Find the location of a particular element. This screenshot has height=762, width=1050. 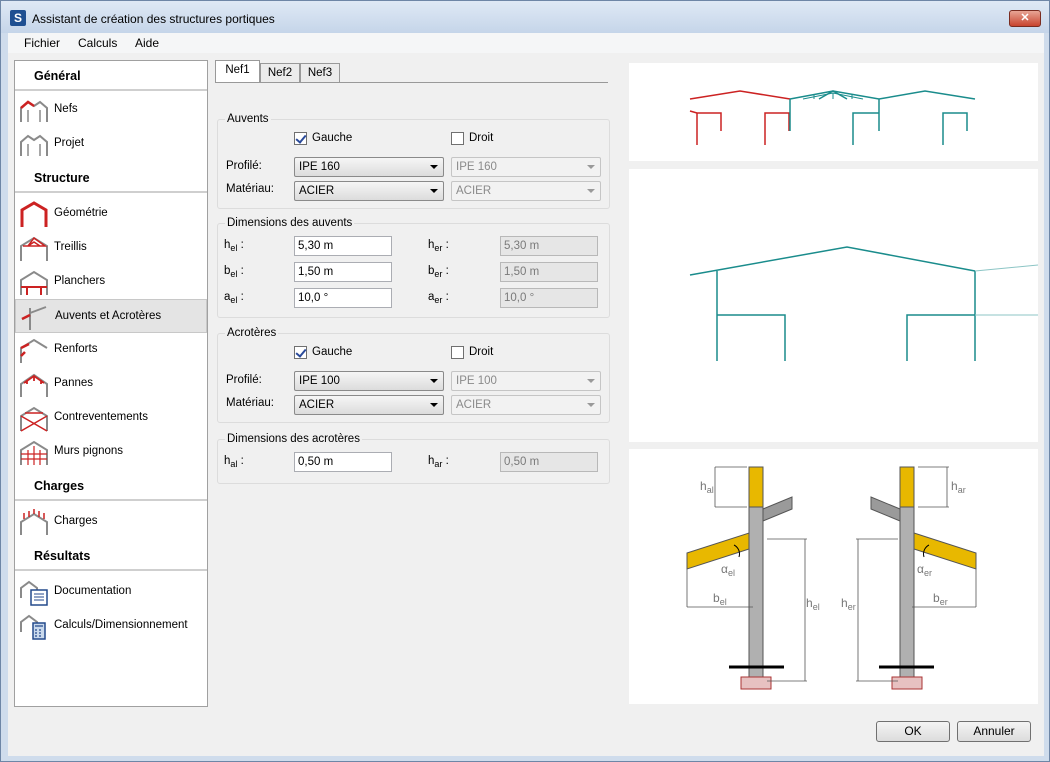

auvents-material-label: Matériau: is located at coordinates (250, 189).